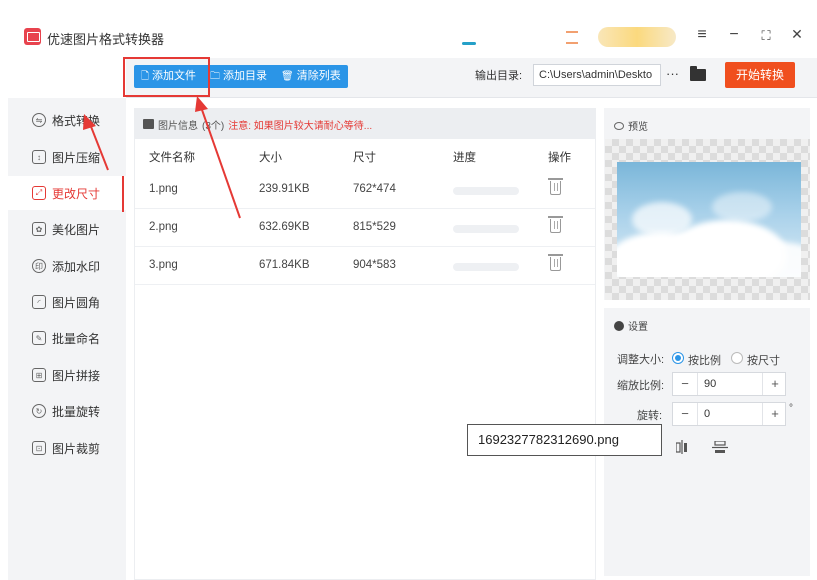 Image resolution: width=817 pixels, height=580 pixels. Describe the element at coordinates (682, 447) in the screenshot. I see `flip-horizontal-icon` at that location.